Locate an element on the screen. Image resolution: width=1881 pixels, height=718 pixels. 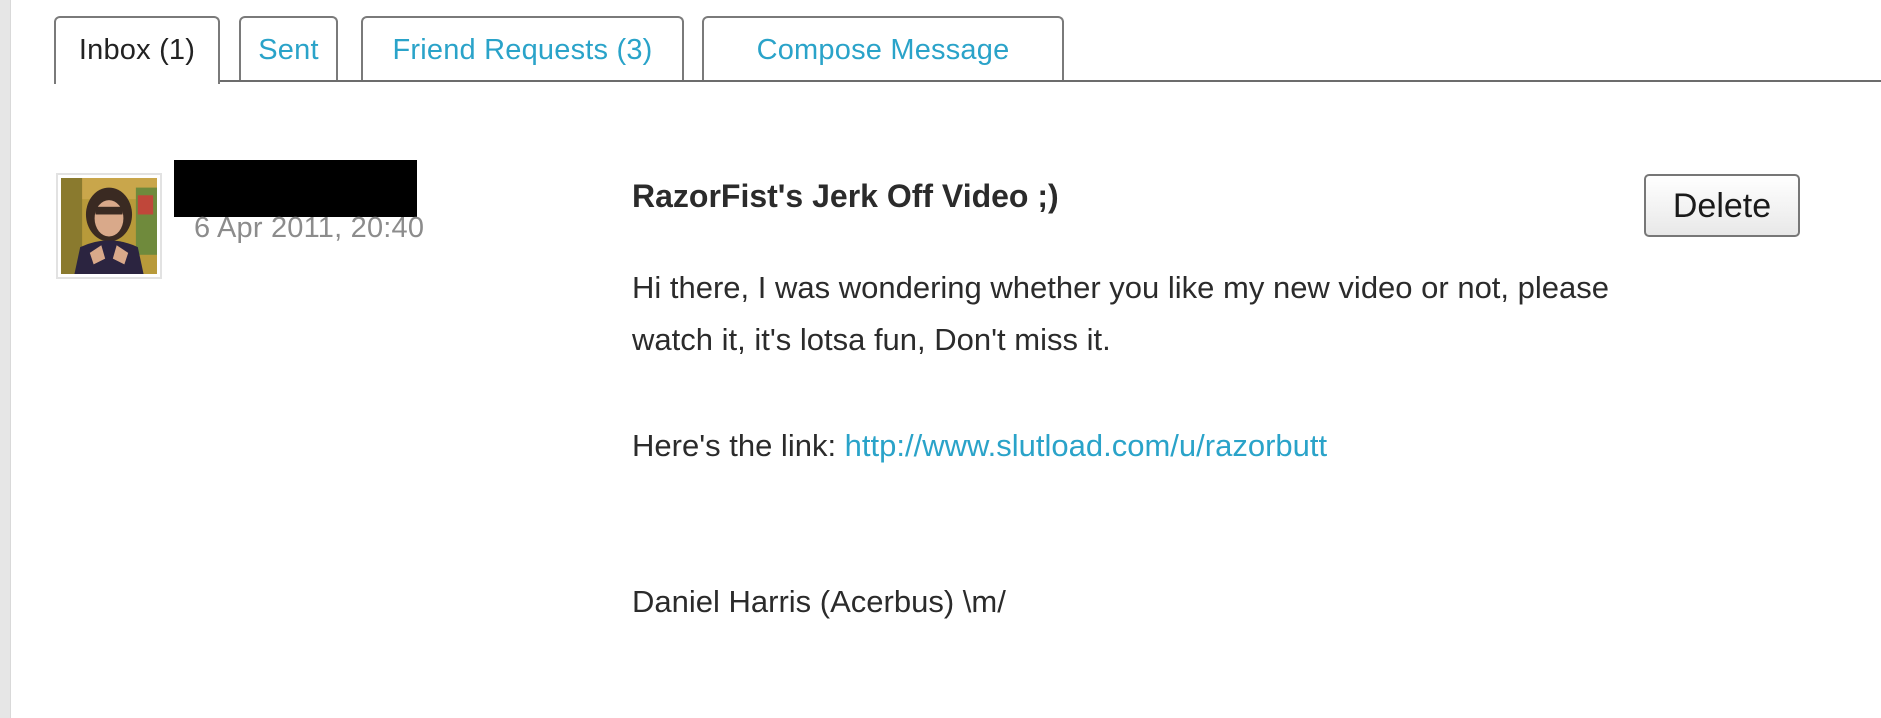
tab-inbox: Inbox (1) is located at coordinates (137, 50).